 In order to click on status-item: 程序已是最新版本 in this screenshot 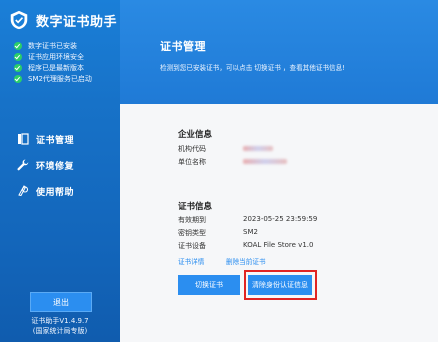, I will do `click(53, 67)`.